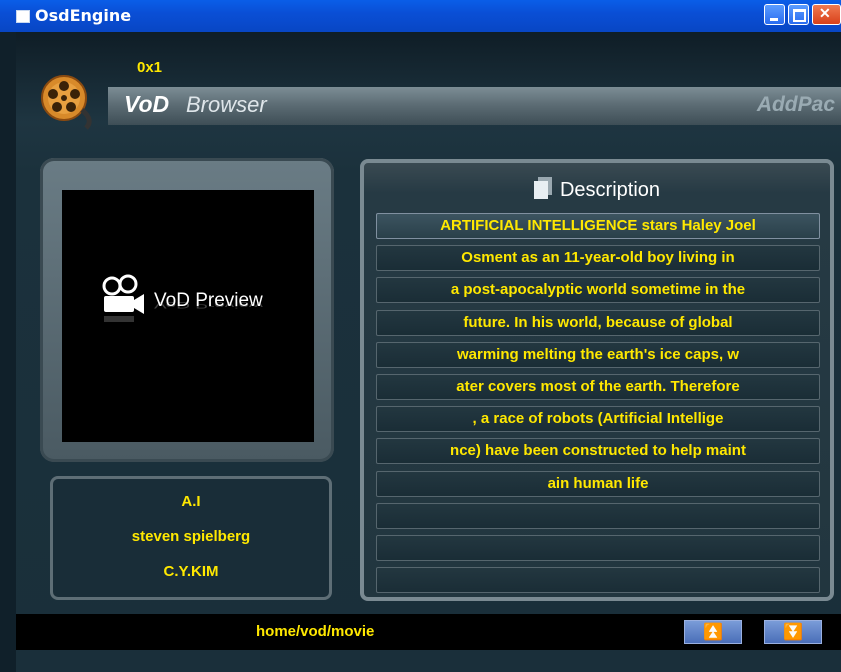  Describe the element at coordinates (191, 501) in the screenshot. I see `movie-title: A.I` at that location.